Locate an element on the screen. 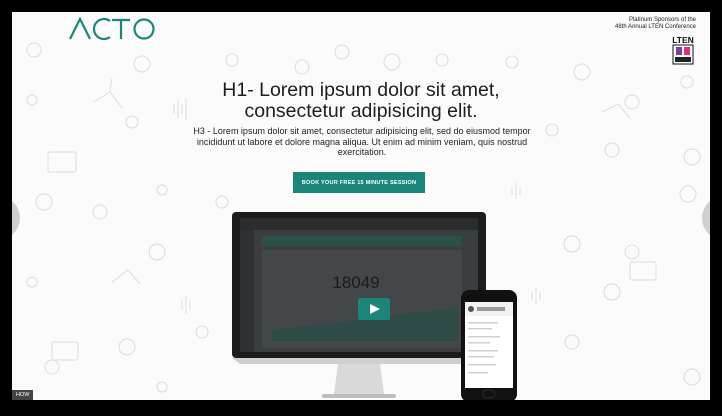  play-icon is located at coordinates (375, 309).